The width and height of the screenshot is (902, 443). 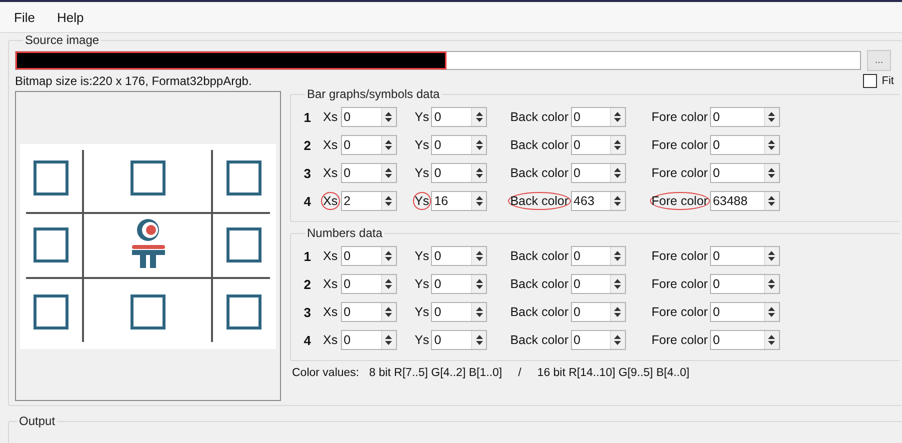 What do you see at coordinates (869, 81) in the screenshot?
I see `fit-checkbox` at bounding box center [869, 81].